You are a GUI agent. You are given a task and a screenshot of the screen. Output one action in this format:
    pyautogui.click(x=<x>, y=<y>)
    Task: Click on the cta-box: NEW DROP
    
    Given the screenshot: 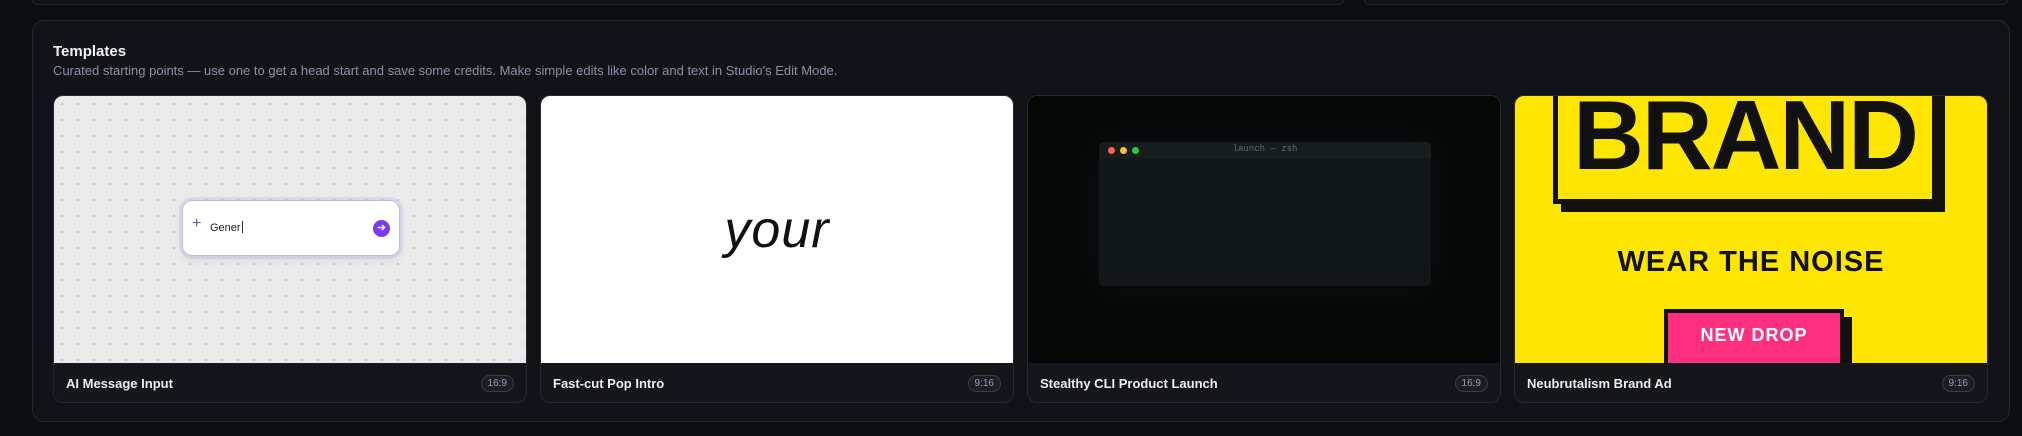 What is the action you would take?
    pyautogui.click(x=1754, y=336)
    